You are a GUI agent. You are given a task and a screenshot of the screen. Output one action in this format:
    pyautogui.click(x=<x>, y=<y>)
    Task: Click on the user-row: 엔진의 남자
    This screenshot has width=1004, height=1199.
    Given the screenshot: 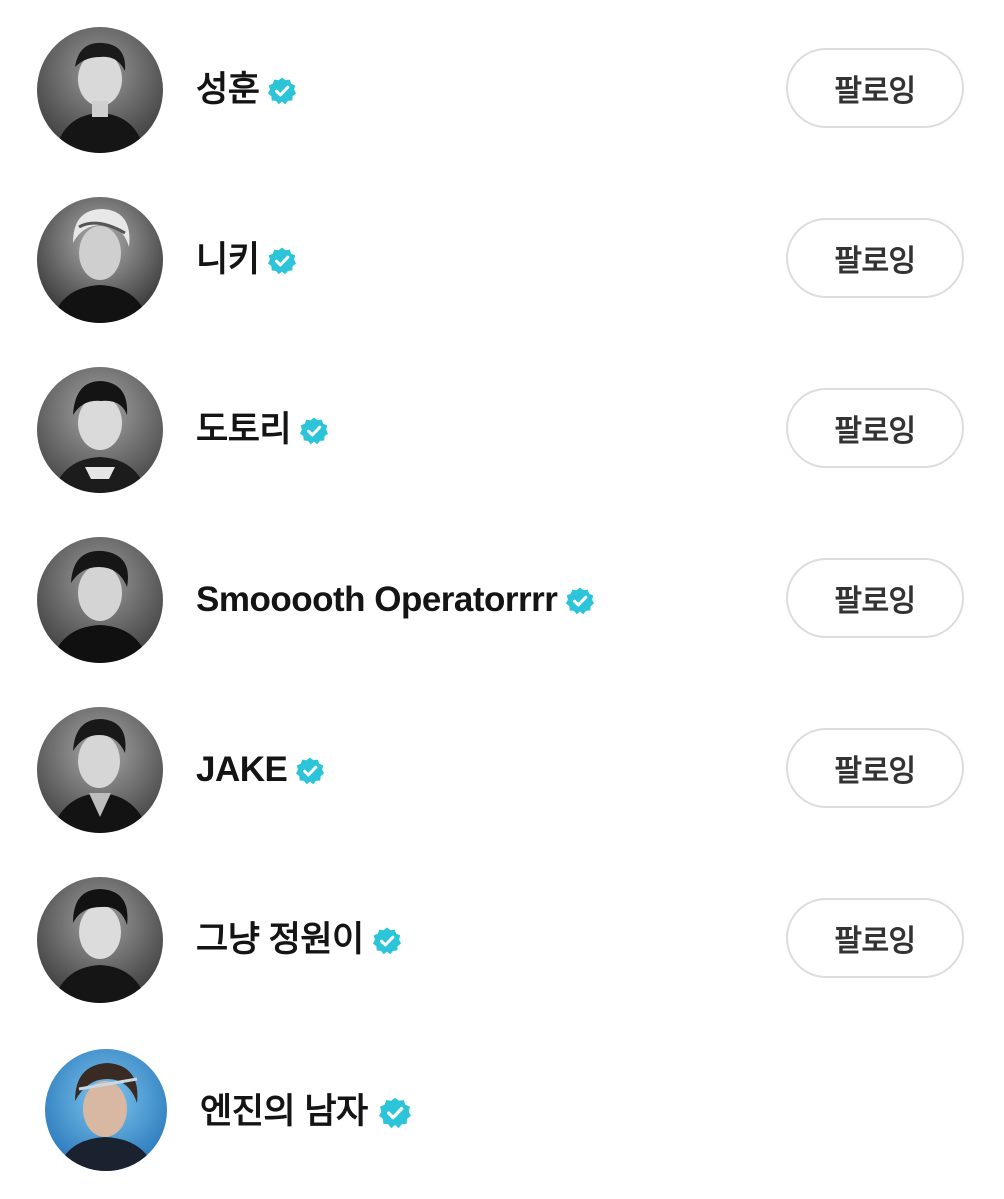 What is the action you would take?
    pyautogui.click(x=502, y=1105)
    